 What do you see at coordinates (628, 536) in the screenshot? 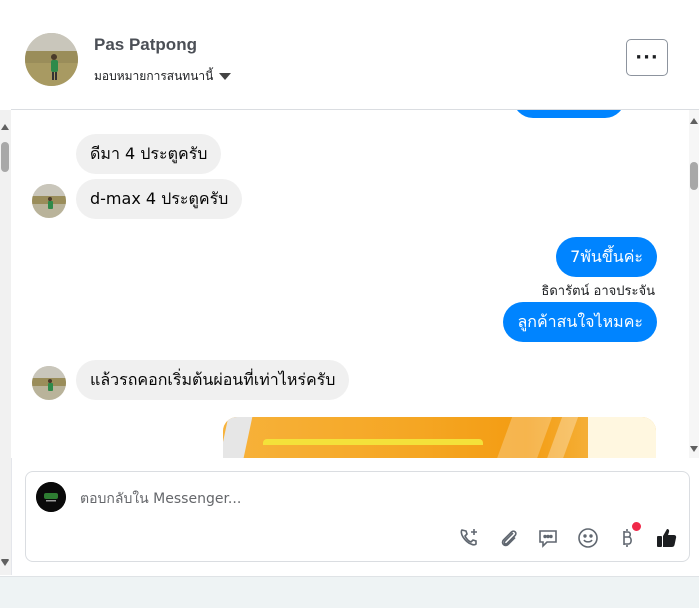
I see `baht-payment-icon` at bounding box center [628, 536].